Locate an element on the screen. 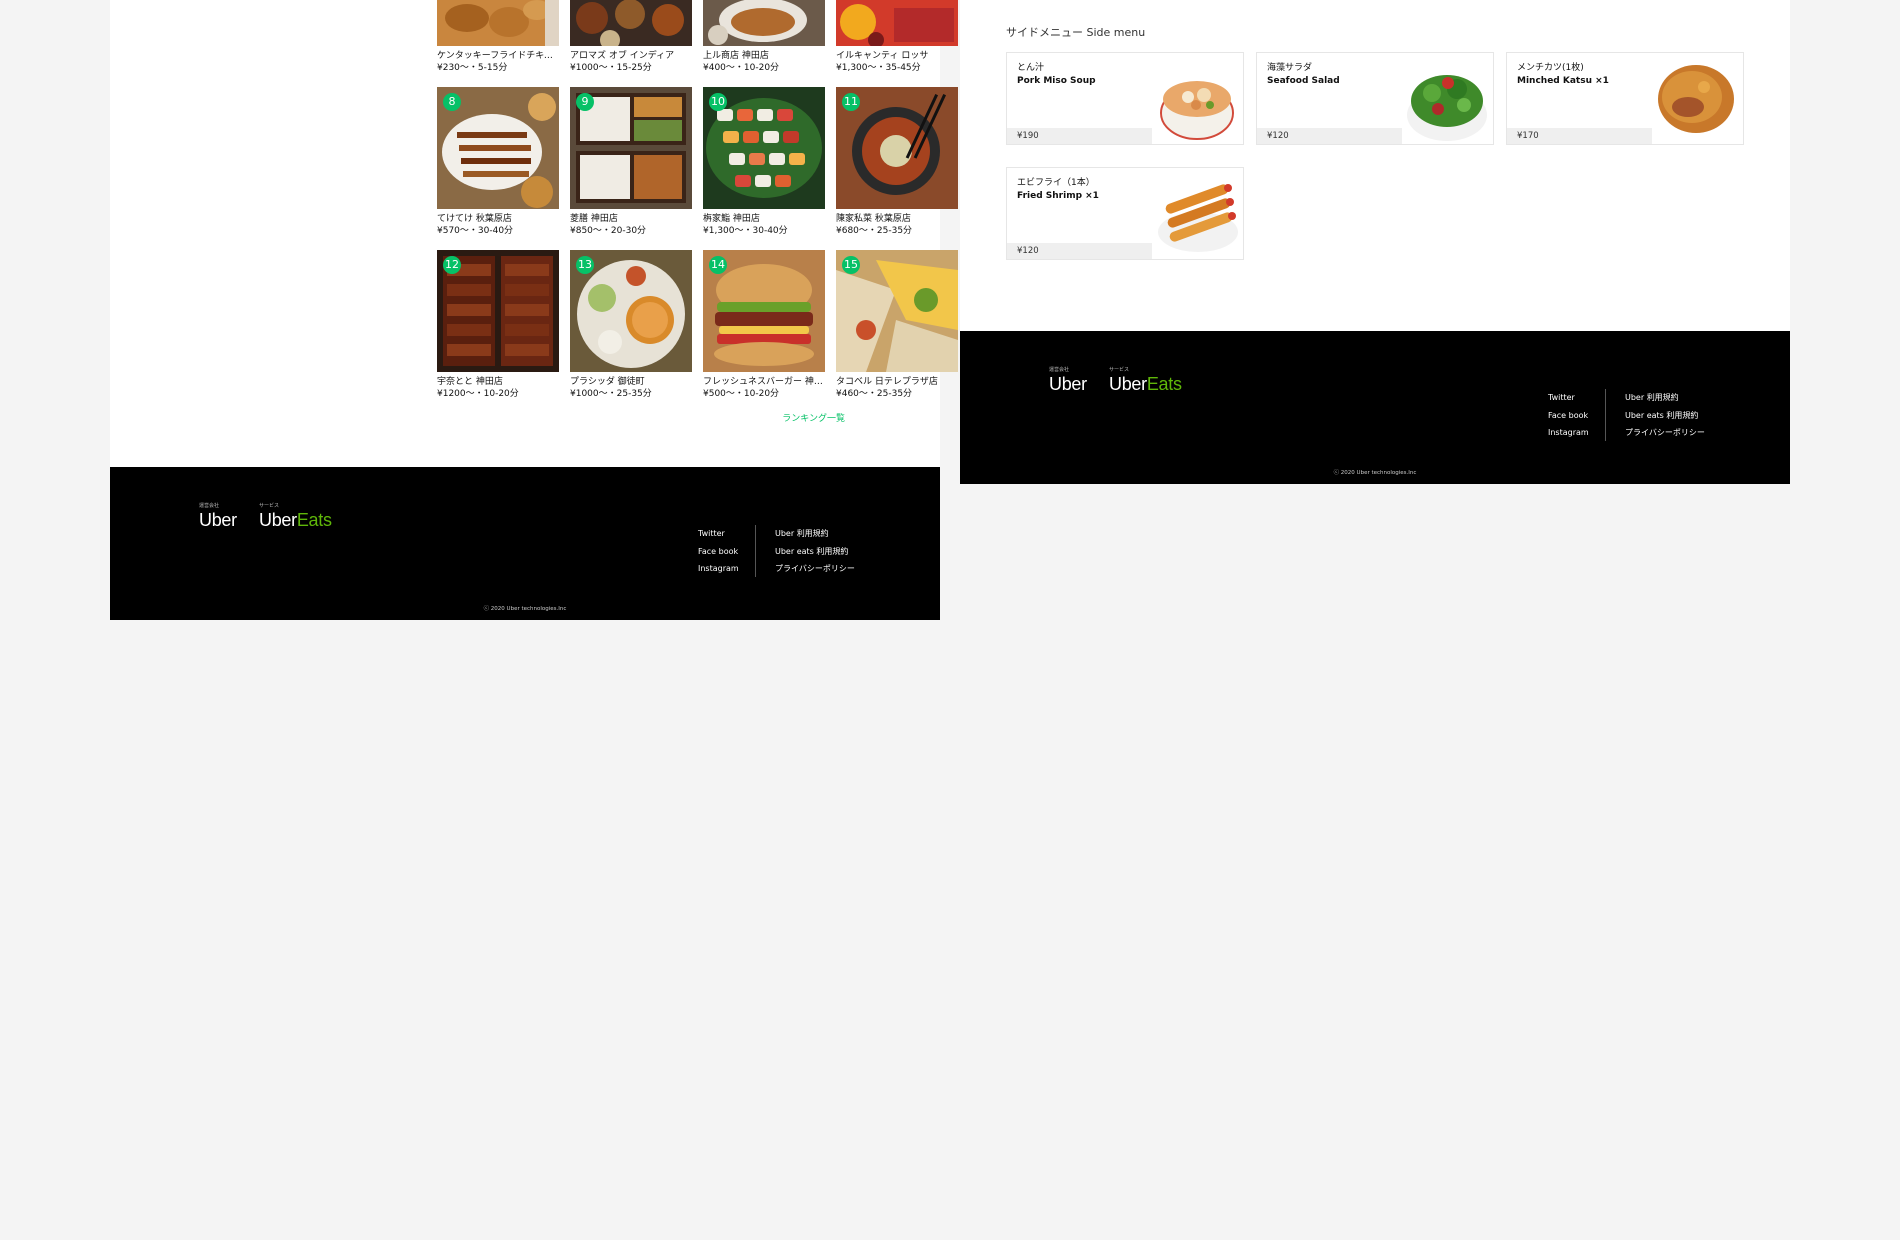  restaurant-name: 菱膳 神田店 is located at coordinates (594, 219).